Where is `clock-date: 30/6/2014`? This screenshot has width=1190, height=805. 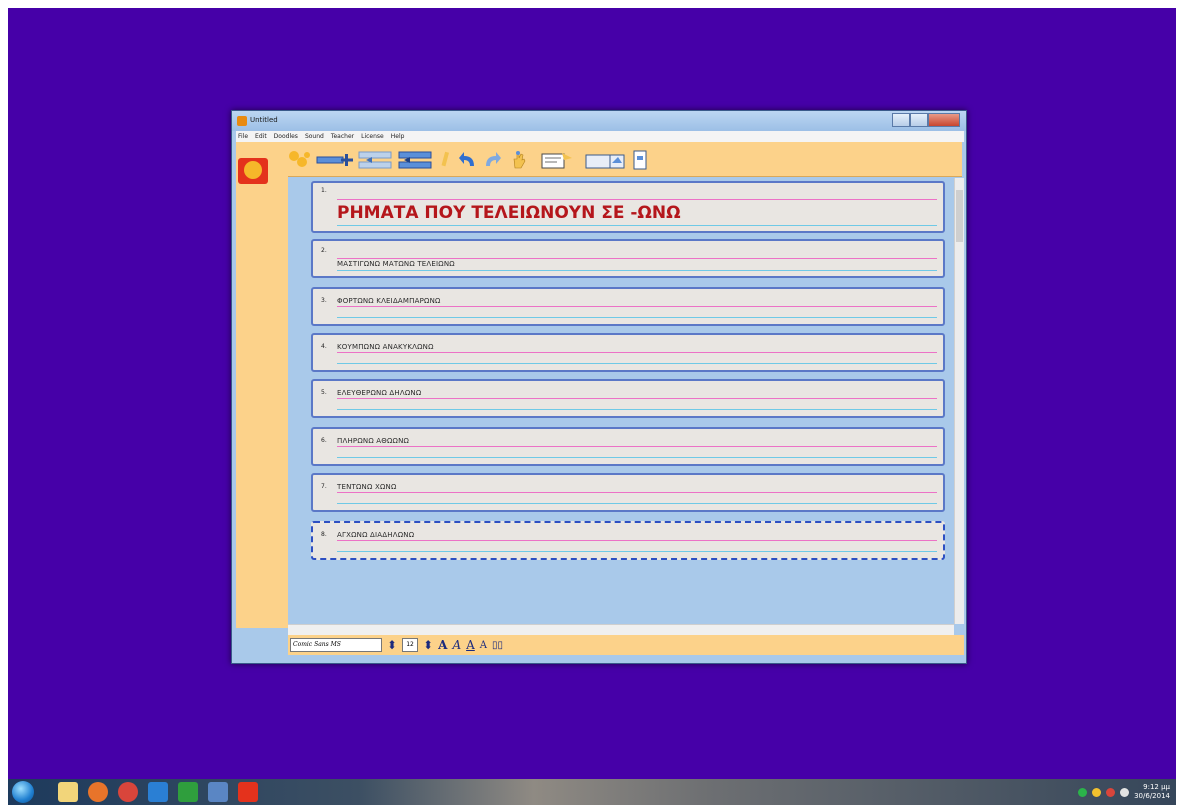
clock-date: 30/6/2014 is located at coordinates (1152, 796).